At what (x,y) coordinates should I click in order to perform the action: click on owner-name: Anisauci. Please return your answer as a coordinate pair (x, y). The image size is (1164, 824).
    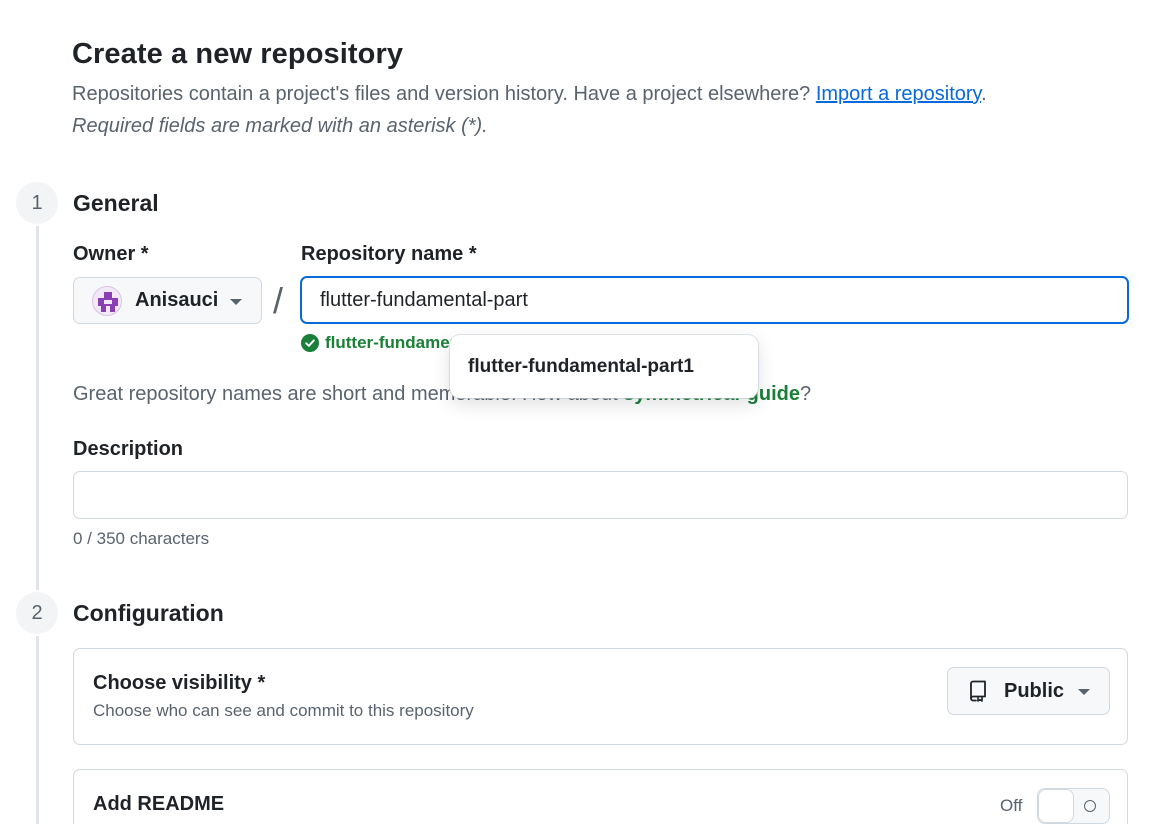
    Looking at the image, I should click on (177, 300).